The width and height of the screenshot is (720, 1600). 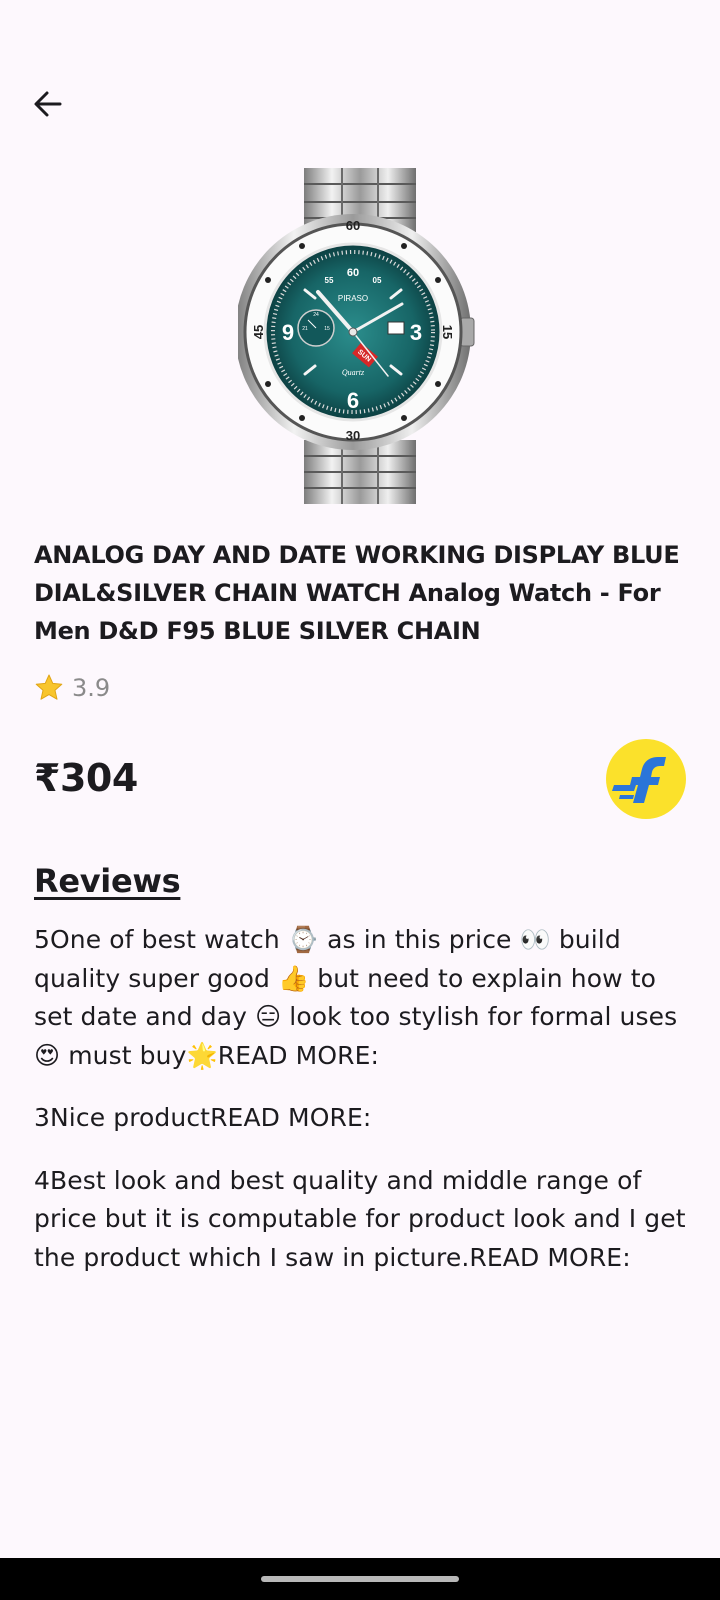 I want to click on back-button, so click(x=48, y=104).